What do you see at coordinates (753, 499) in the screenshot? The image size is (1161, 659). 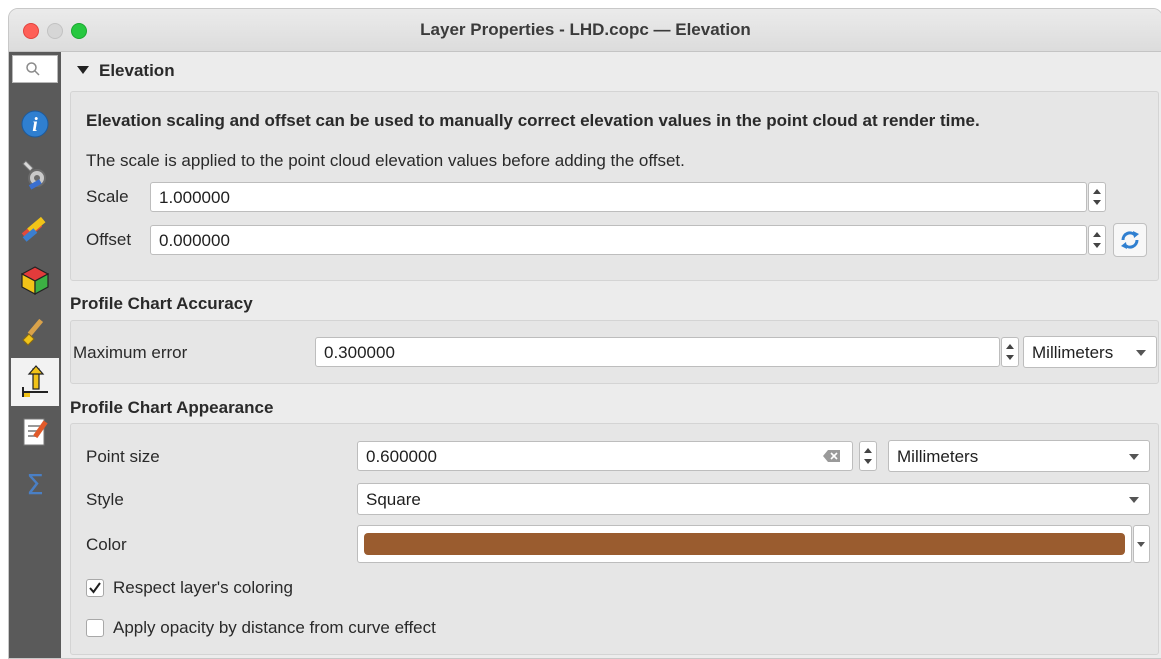 I see `style-select: Square` at bounding box center [753, 499].